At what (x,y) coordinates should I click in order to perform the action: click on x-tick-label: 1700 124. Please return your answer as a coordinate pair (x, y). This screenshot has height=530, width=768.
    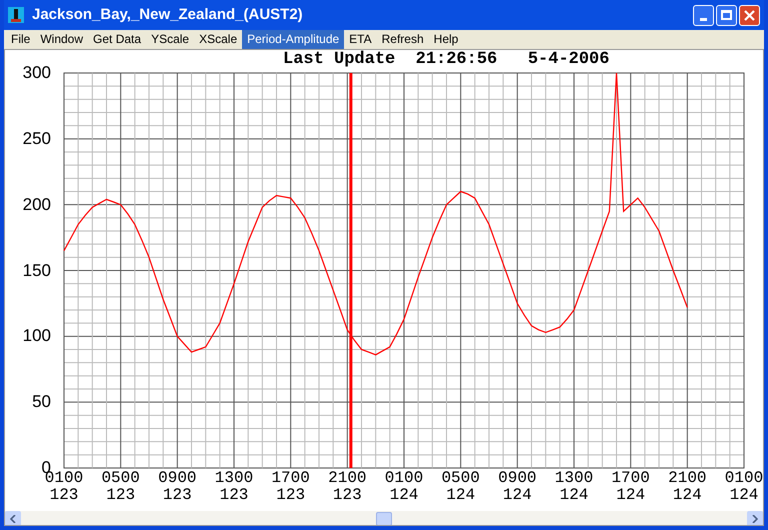
    Looking at the image, I should click on (630, 487).